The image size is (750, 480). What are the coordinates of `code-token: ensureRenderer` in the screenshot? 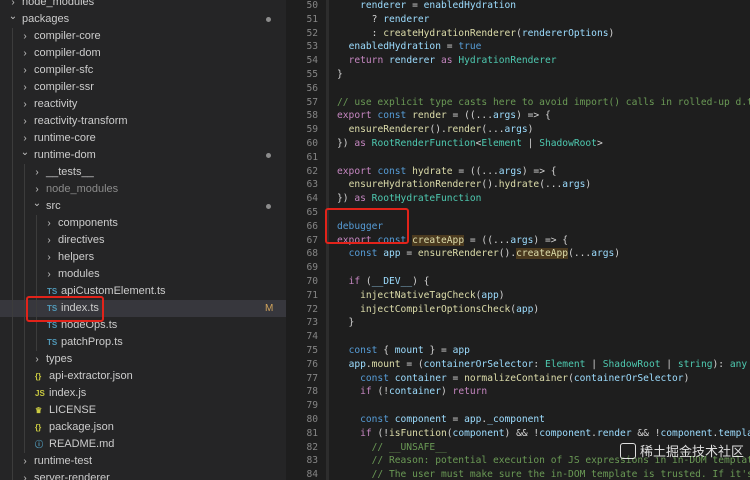 It's located at (458, 254).